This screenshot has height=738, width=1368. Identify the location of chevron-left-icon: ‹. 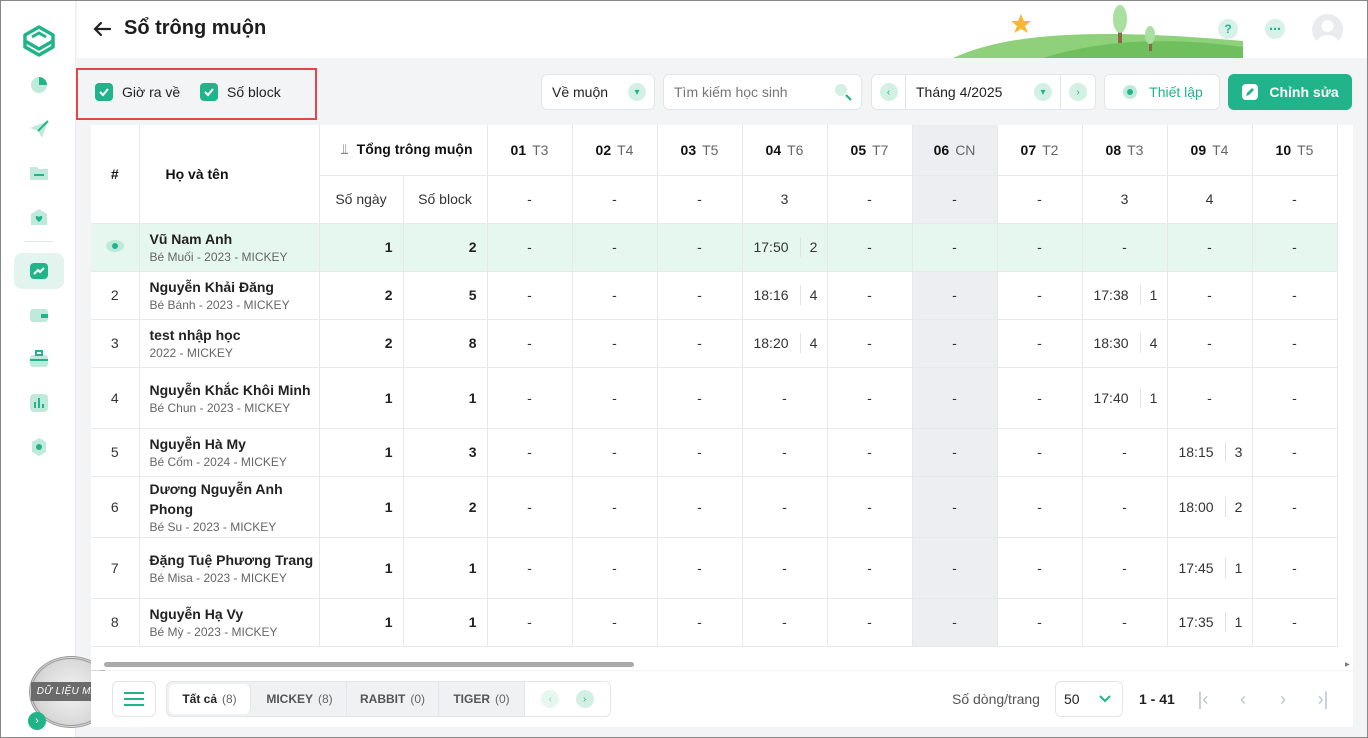
(550, 699).